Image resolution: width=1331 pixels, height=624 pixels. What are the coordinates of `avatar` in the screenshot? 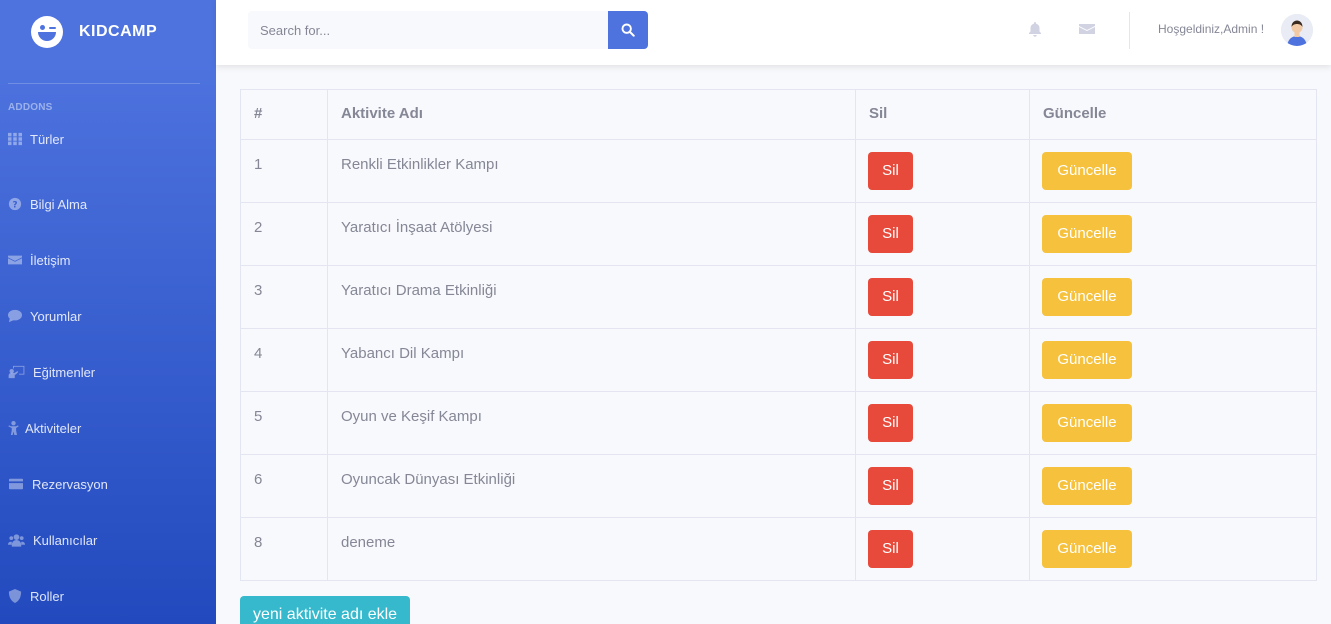 It's located at (1297, 30).